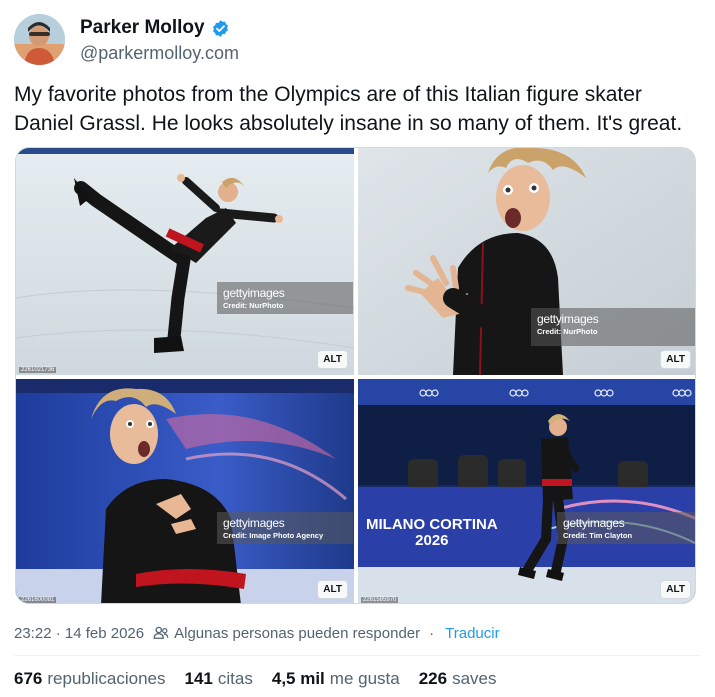 This screenshot has height=697, width=715. Describe the element at coordinates (264, 41) in the screenshot. I see `tweet-author: Parker Molloy @parkermolloy.com` at that location.